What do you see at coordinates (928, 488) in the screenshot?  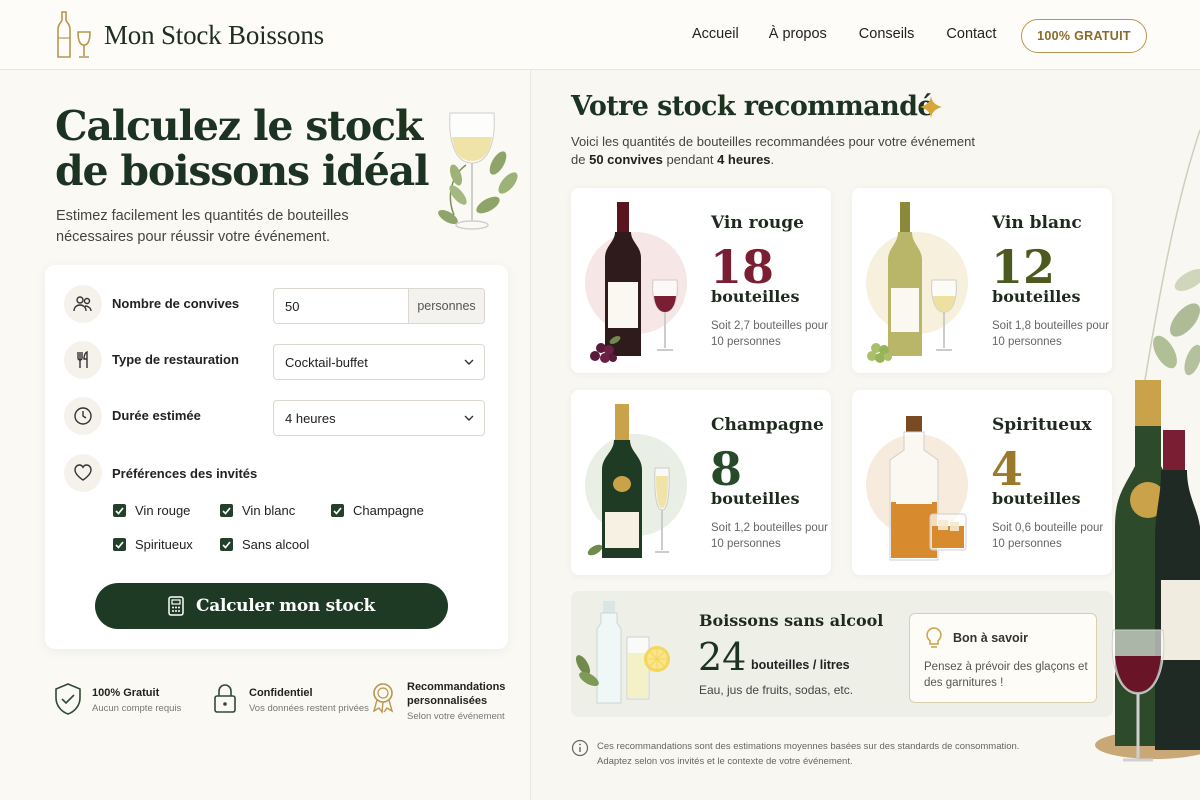 I see `spirits-bottle-icon` at bounding box center [928, 488].